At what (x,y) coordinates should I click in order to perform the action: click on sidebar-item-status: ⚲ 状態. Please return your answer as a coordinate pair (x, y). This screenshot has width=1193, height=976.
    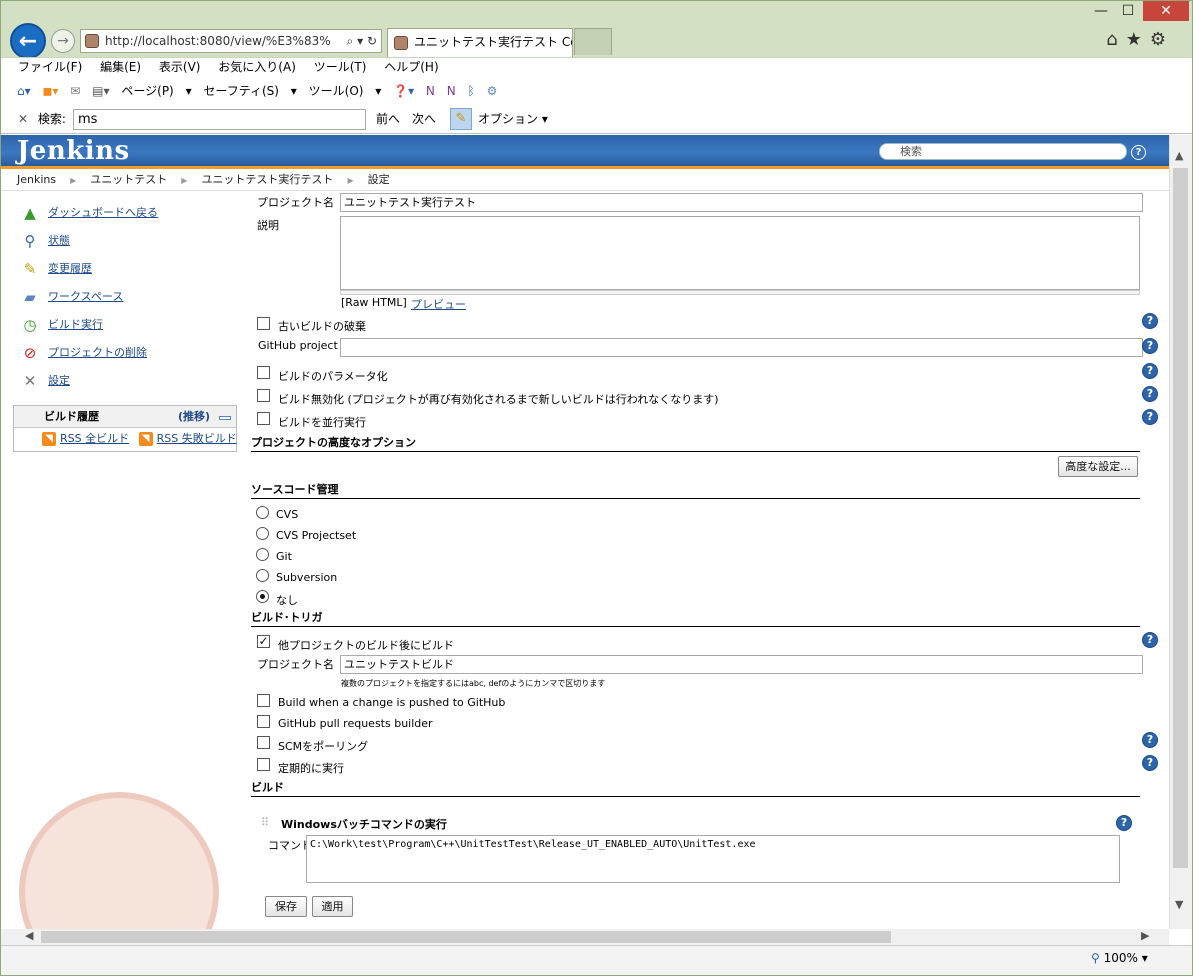
    Looking at the image, I should click on (45, 241).